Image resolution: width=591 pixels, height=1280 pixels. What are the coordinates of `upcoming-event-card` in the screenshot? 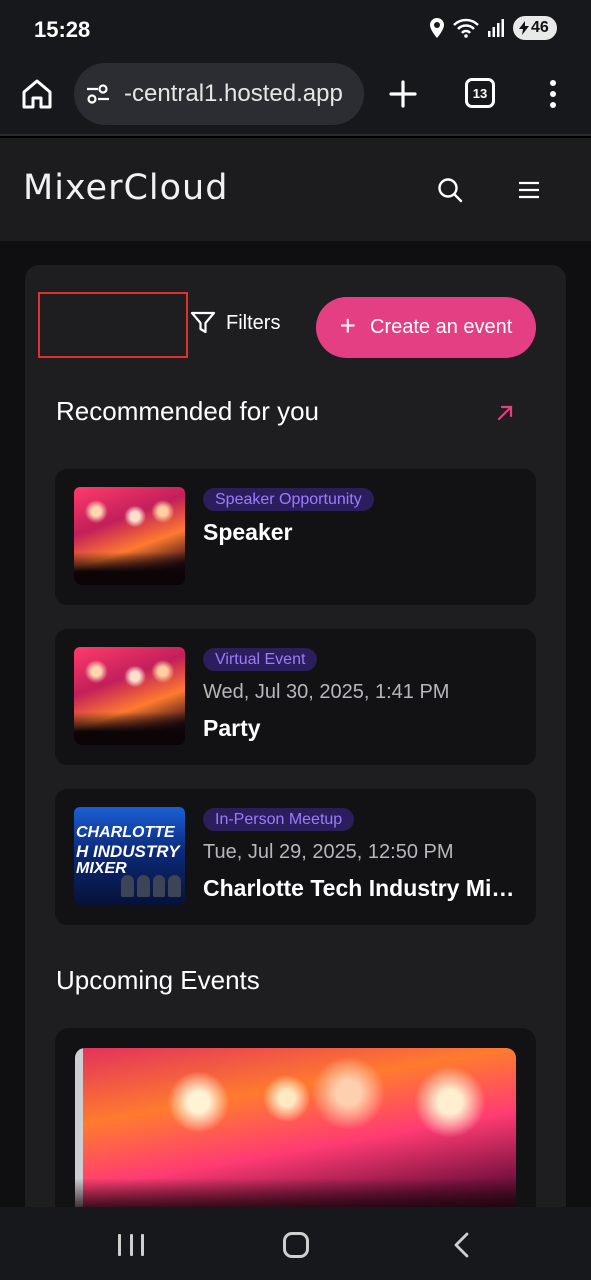 It's located at (295, 1128).